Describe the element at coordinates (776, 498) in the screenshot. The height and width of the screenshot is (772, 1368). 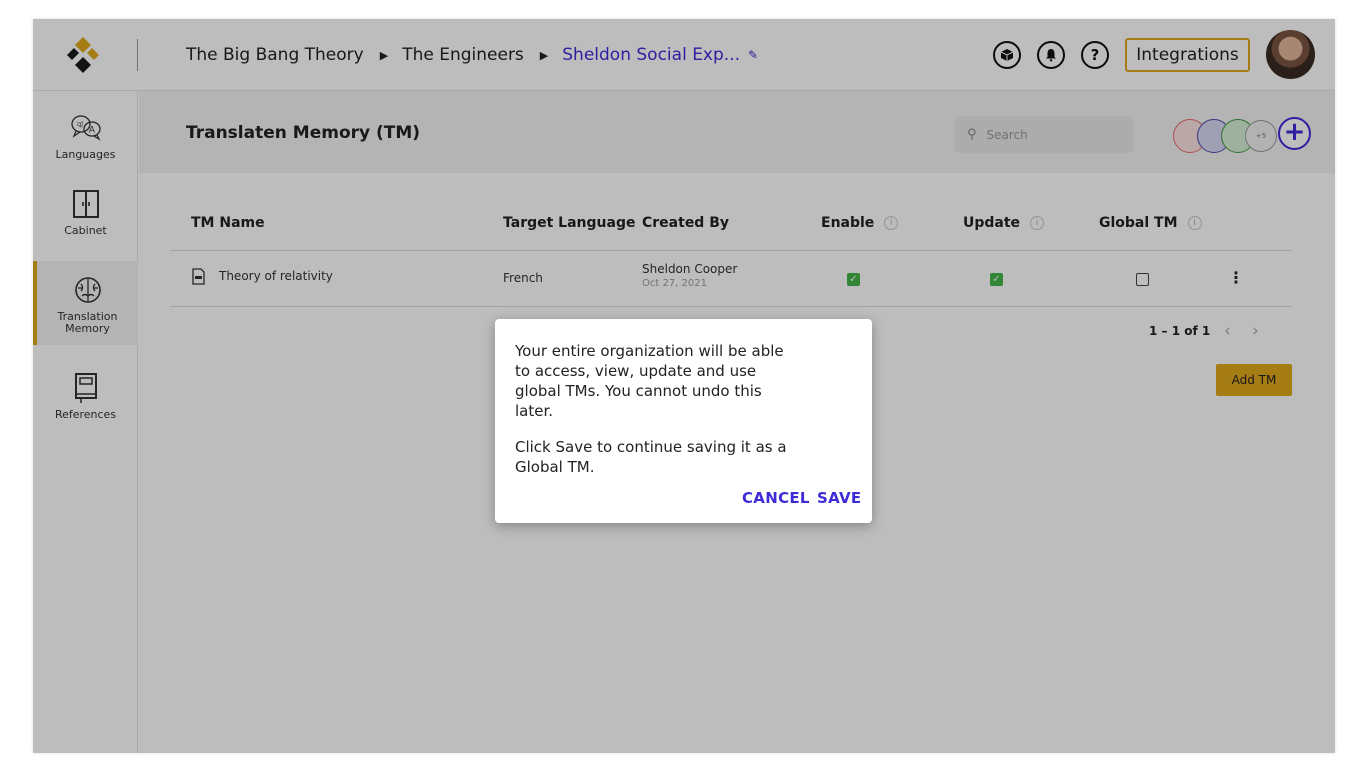
I see `cancel-button: CANCEL` at that location.